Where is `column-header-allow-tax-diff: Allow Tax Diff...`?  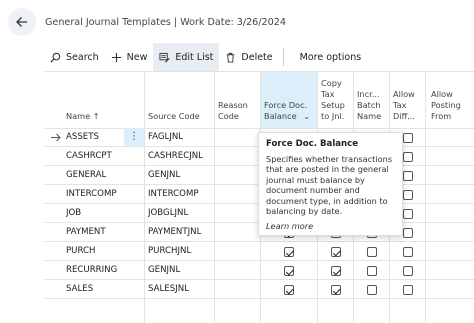
column-header-allow-tax-diff: Allow Tax Diff... is located at coordinates (407, 100).